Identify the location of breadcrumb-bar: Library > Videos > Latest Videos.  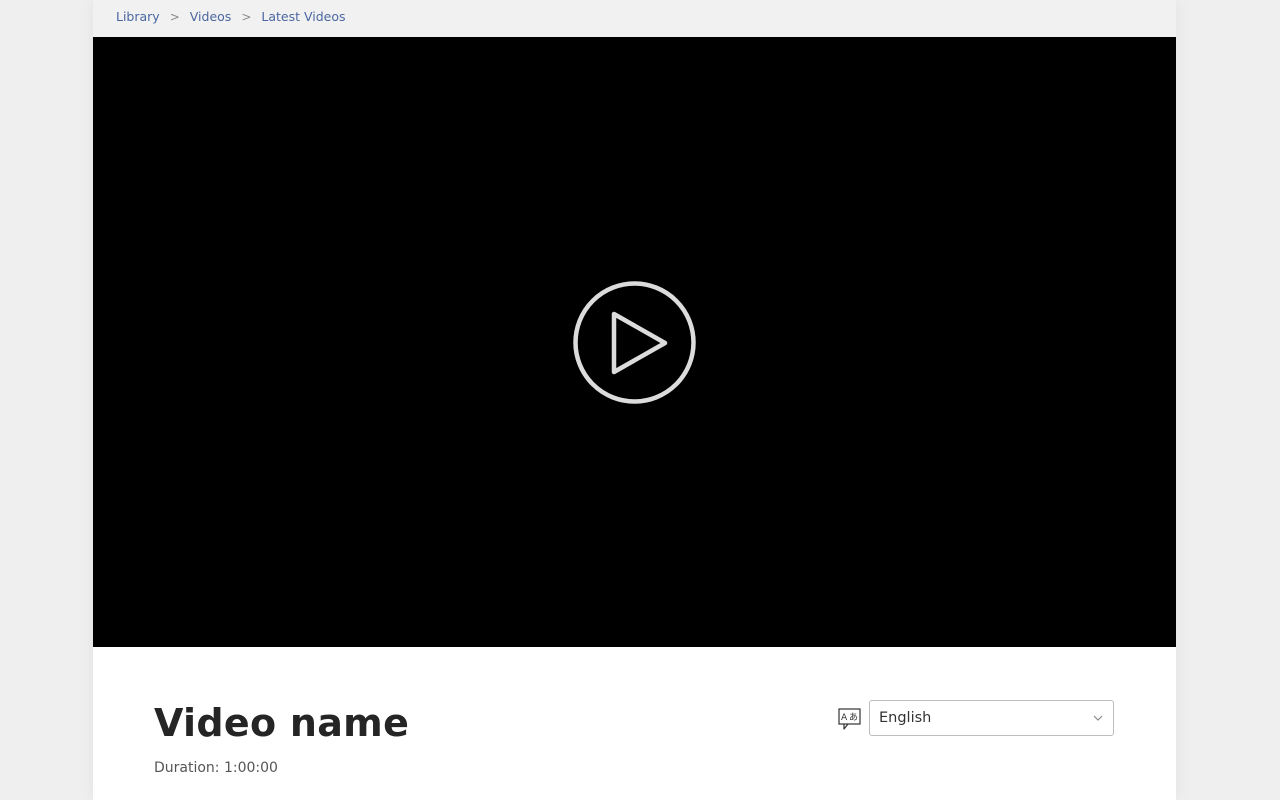
(634, 18).